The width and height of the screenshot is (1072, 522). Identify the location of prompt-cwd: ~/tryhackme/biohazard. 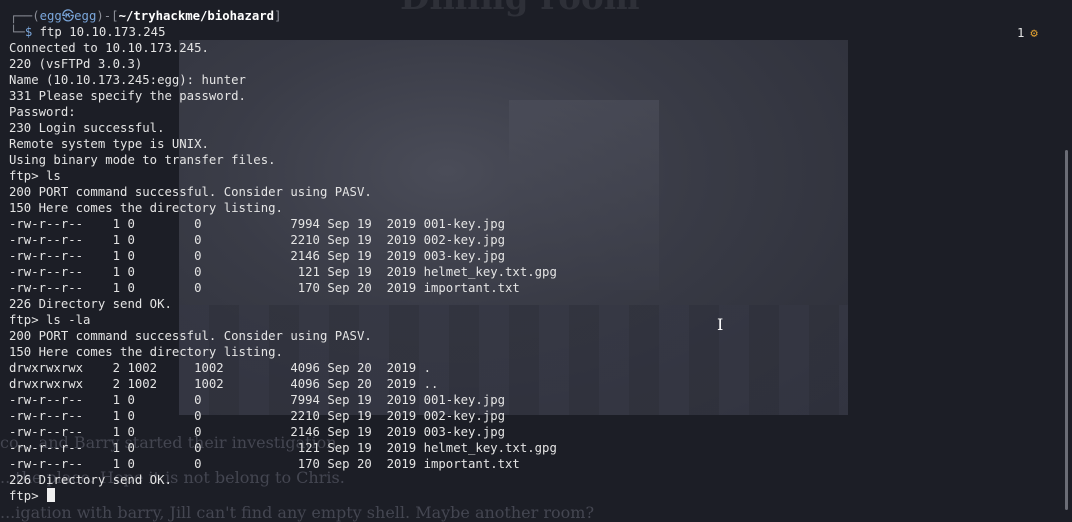
(196, 16).